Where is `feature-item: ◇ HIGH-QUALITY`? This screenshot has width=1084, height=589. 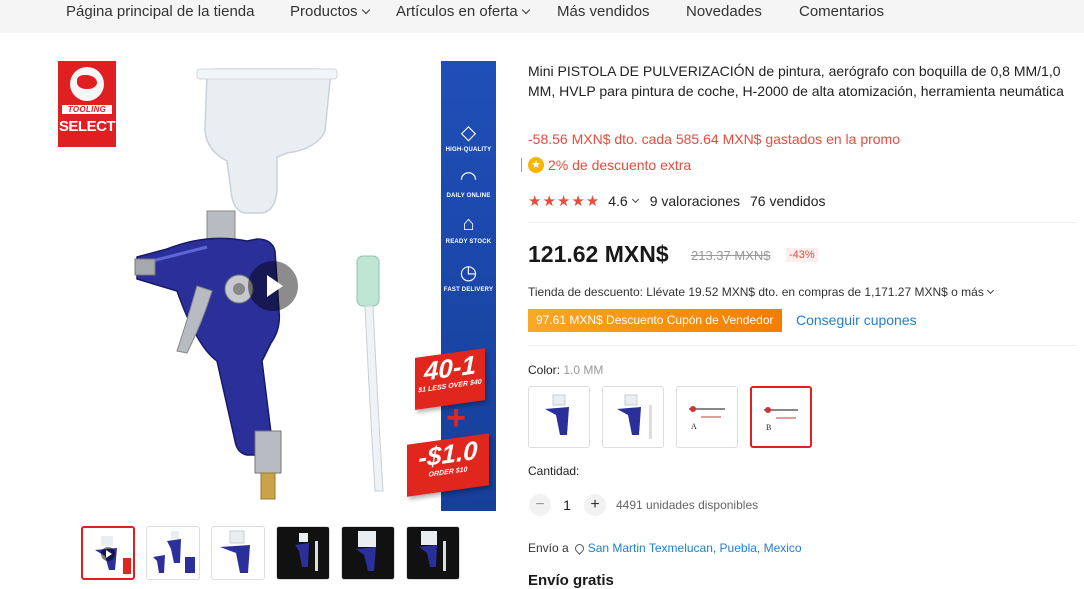
feature-item: ◇ HIGH-QUALITY is located at coordinates (468, 136).